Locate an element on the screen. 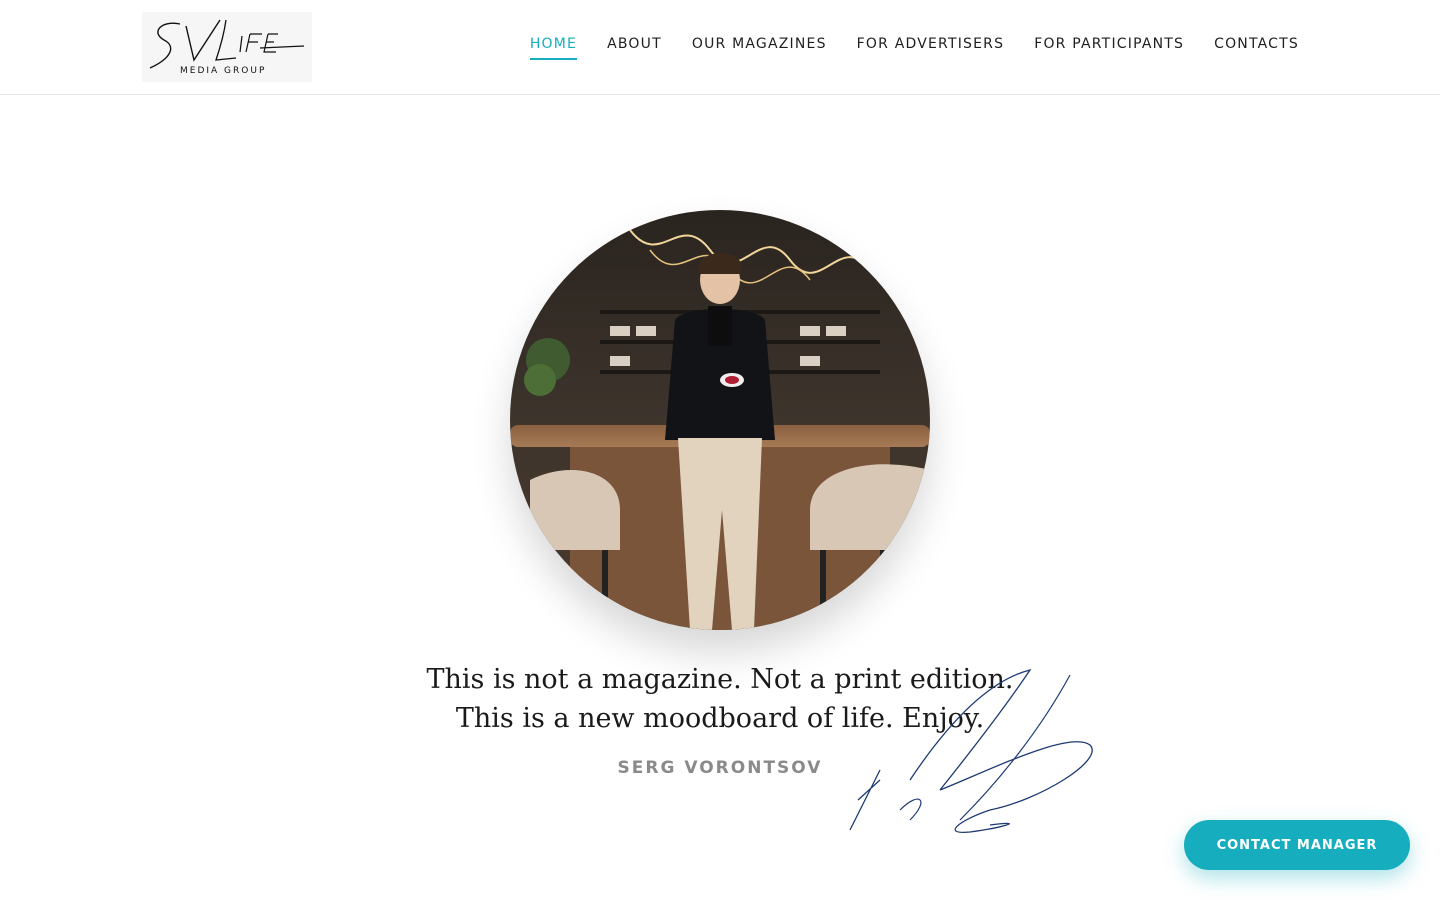 This screenshot has width=1440, height=900. nav-for-advertisers: FOR ADVERTISERS is located at coordinates (931, 47).